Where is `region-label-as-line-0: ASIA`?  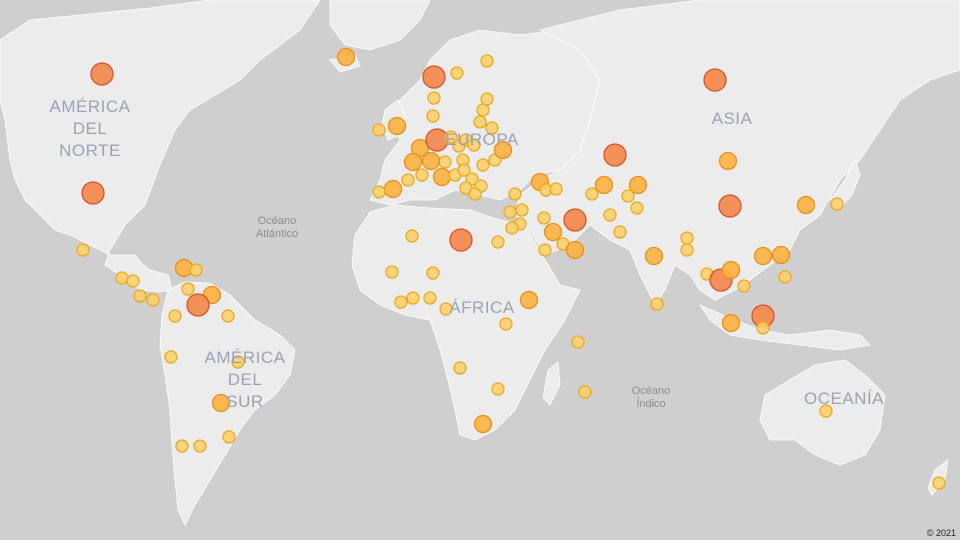 region-label-as-line-0: ASIA is located at coordinates (732, 118).